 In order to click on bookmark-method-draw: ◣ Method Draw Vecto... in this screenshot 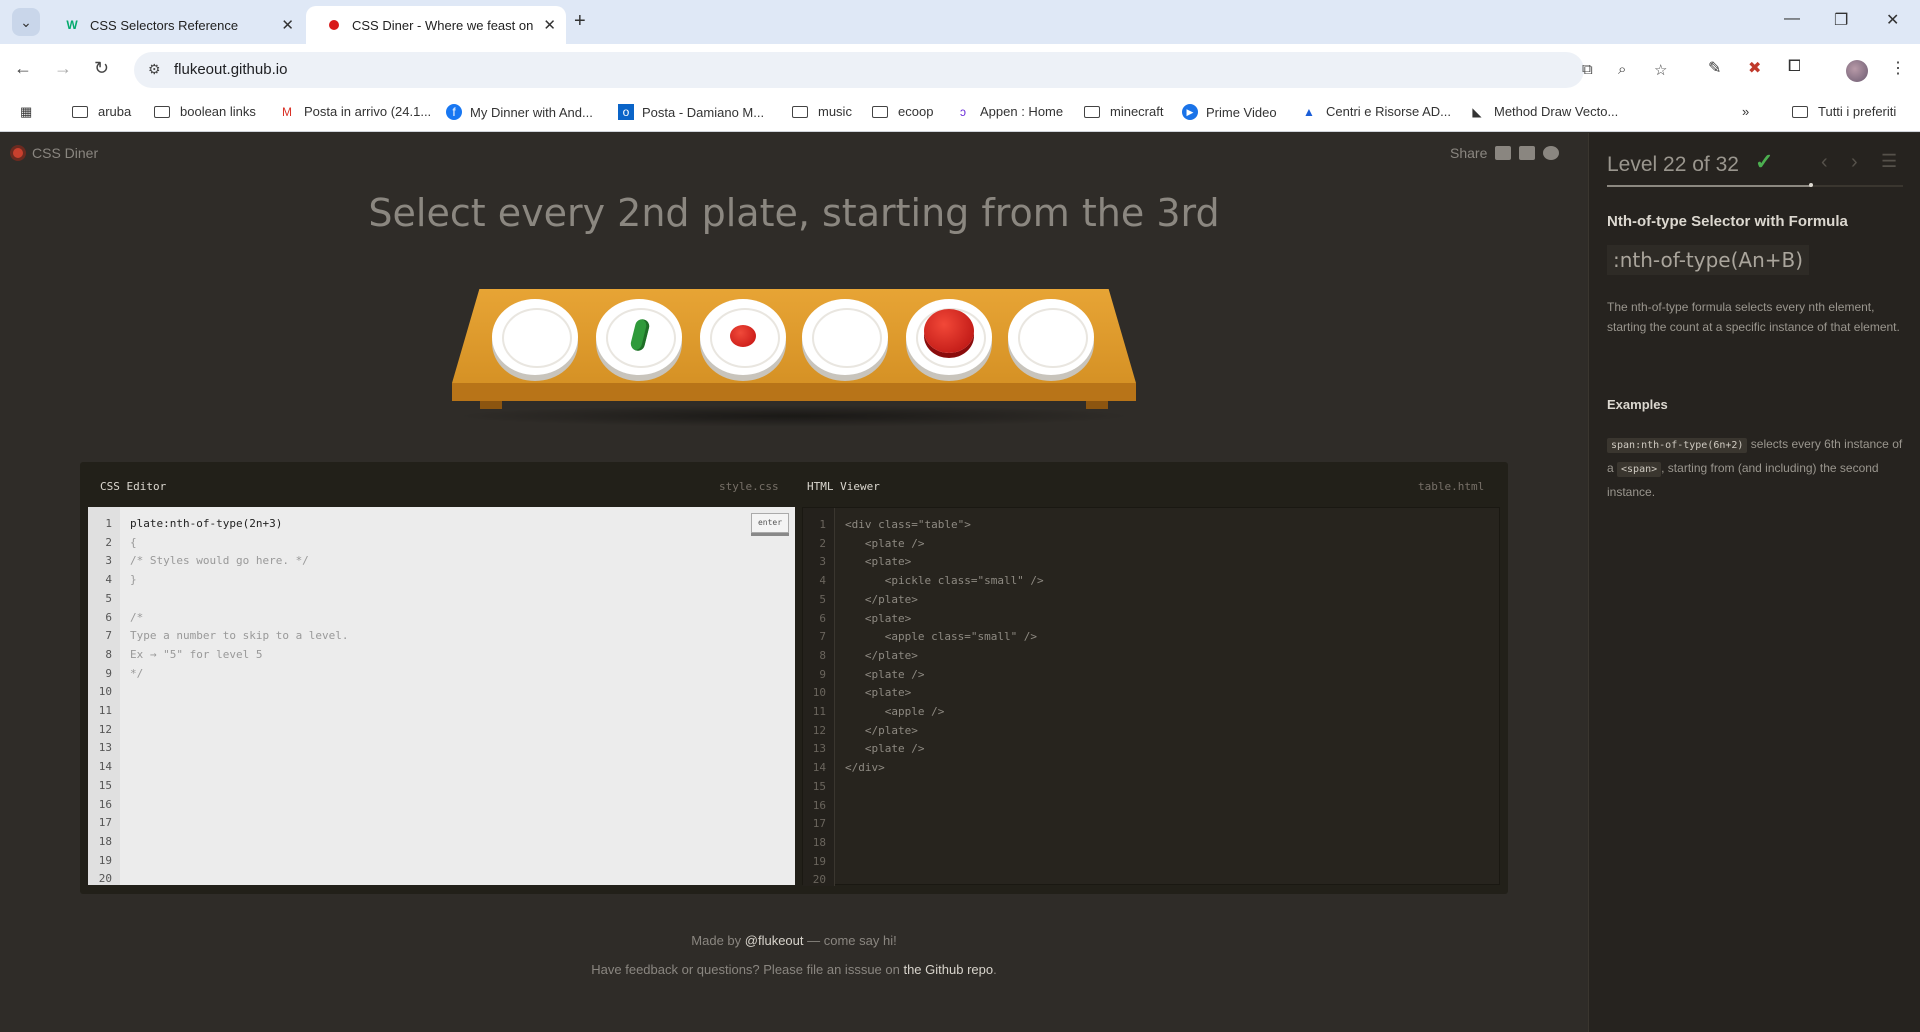, I will do `click(1543, 111)`.